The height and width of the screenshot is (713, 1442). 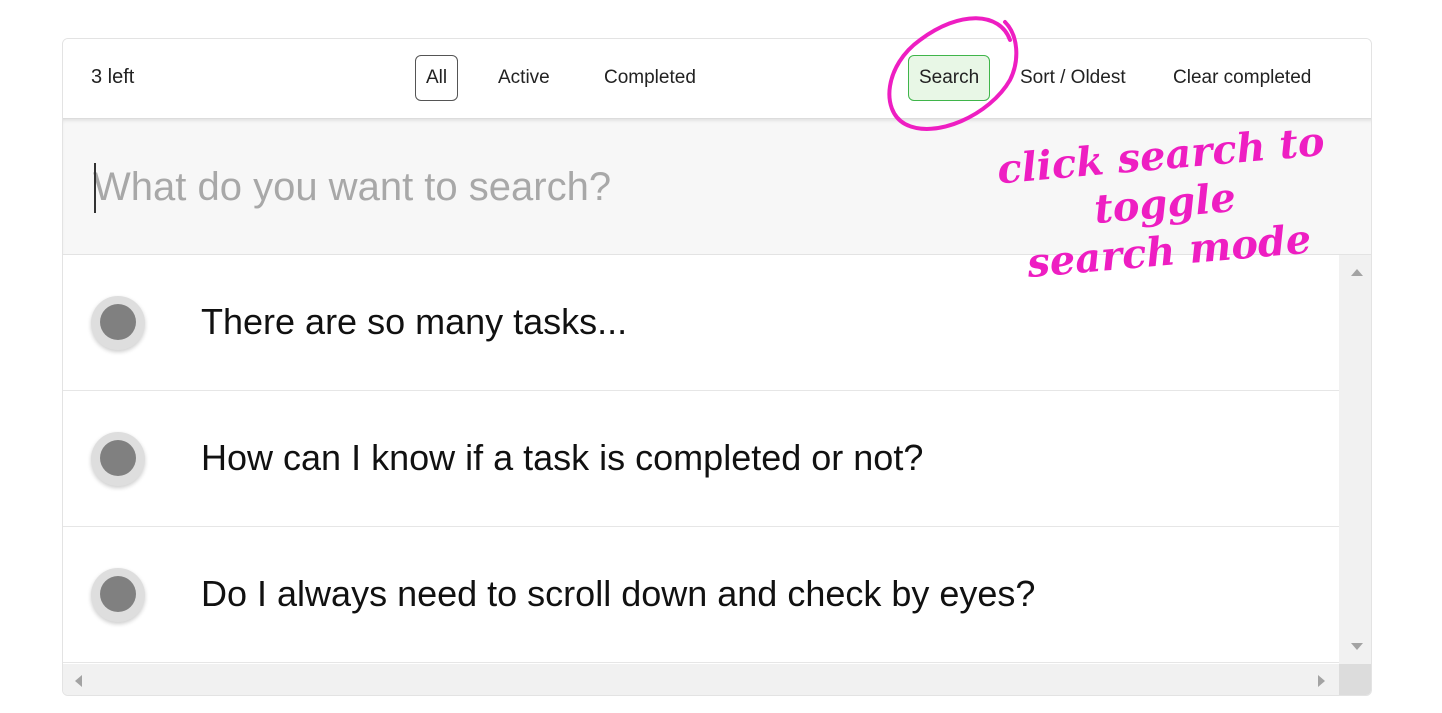 I want to click on filter-active-button: Active, so click(x=524, y=78).